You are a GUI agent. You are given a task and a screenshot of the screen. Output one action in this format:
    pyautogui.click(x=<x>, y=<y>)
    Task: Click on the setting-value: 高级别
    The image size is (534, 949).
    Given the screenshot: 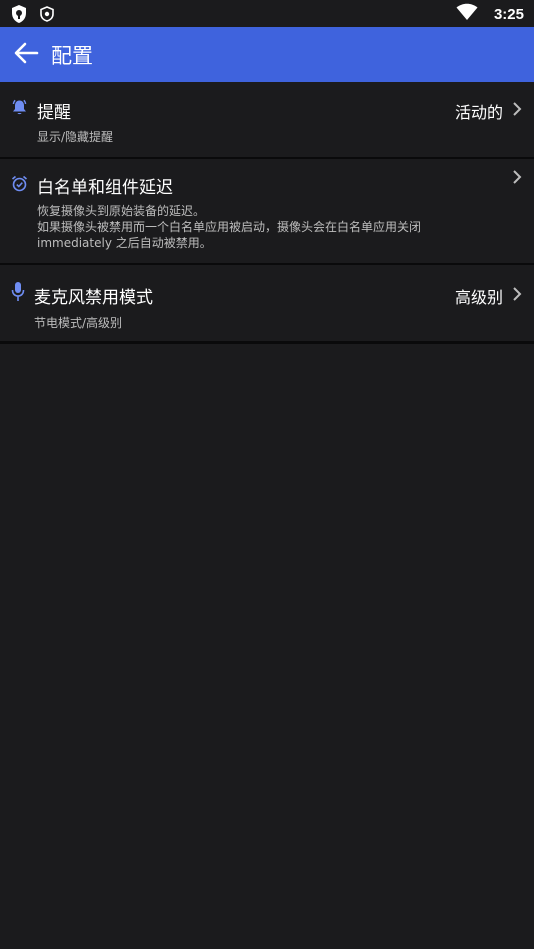 What is the action you would take?
    pyautogui.click(x=478, y=297)
    